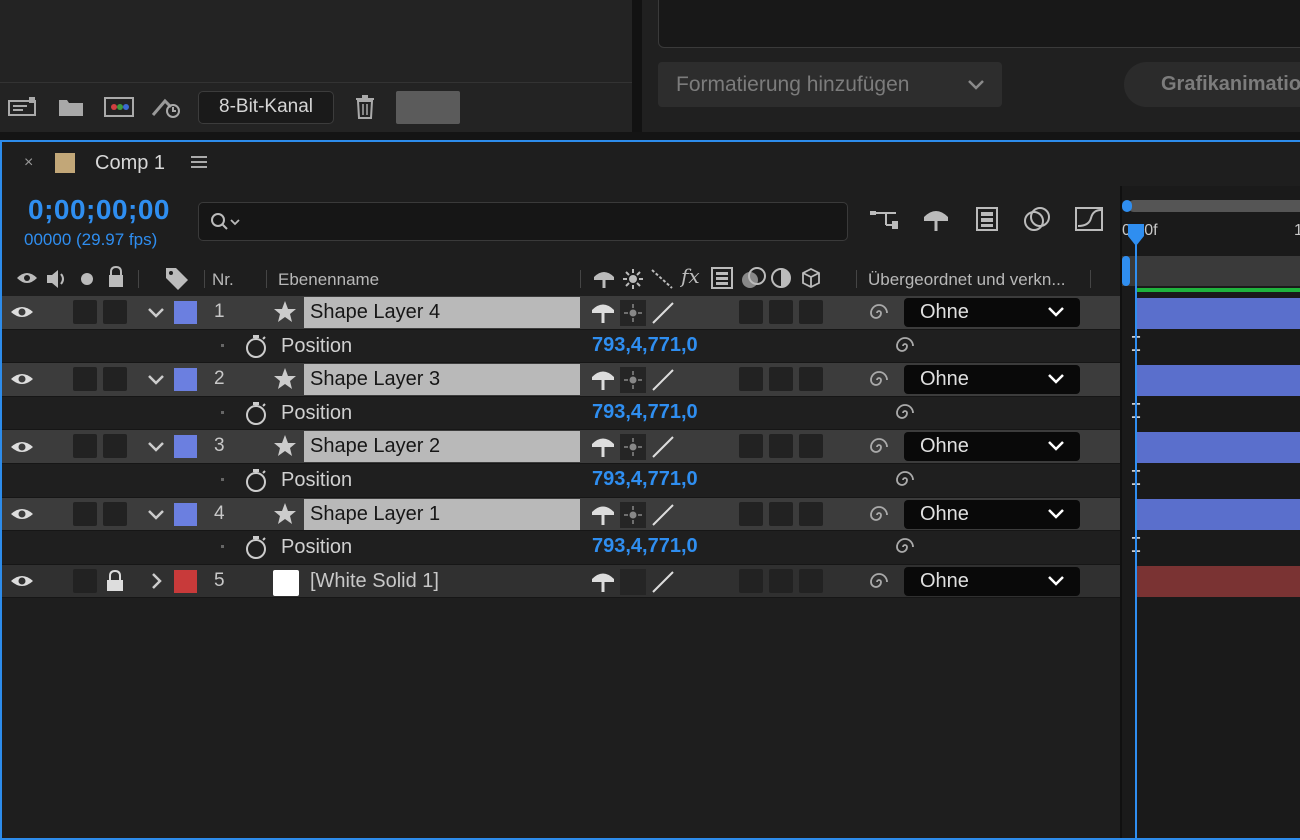  What do you see at coordinates (23, 107) in the screenshot?
I see `interpret-footage-icon` at bounding box center [23, 107].